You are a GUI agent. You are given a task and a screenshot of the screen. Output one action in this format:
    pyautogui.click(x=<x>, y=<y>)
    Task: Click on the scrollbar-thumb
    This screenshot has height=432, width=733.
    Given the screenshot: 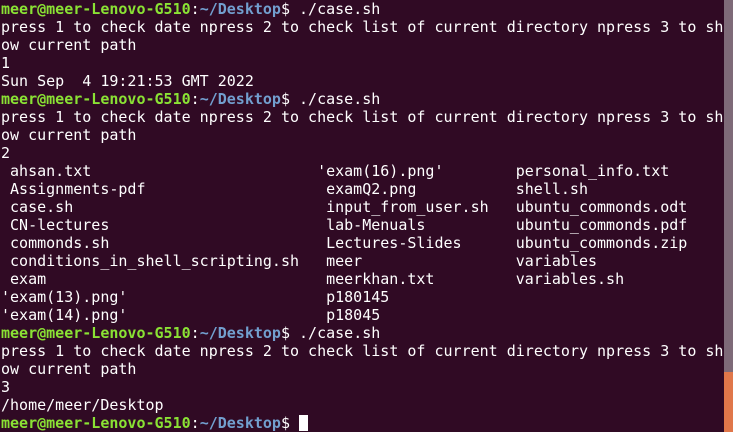 What is the action you would take?
    pyautogui.click(x=728, y=402)
    